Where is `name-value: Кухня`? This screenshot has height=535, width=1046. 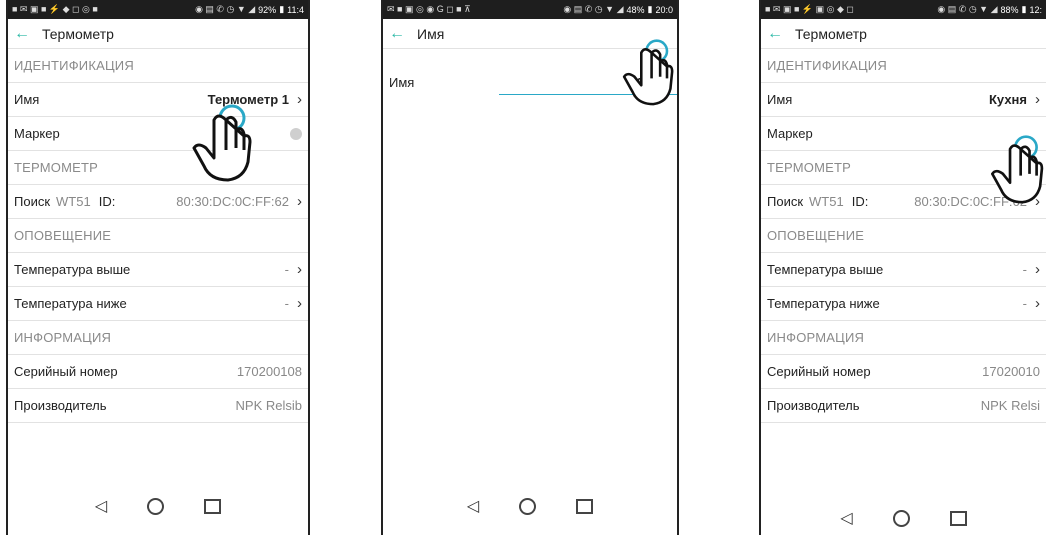
name-value: Кухня is located at coordinates (1008, 99).